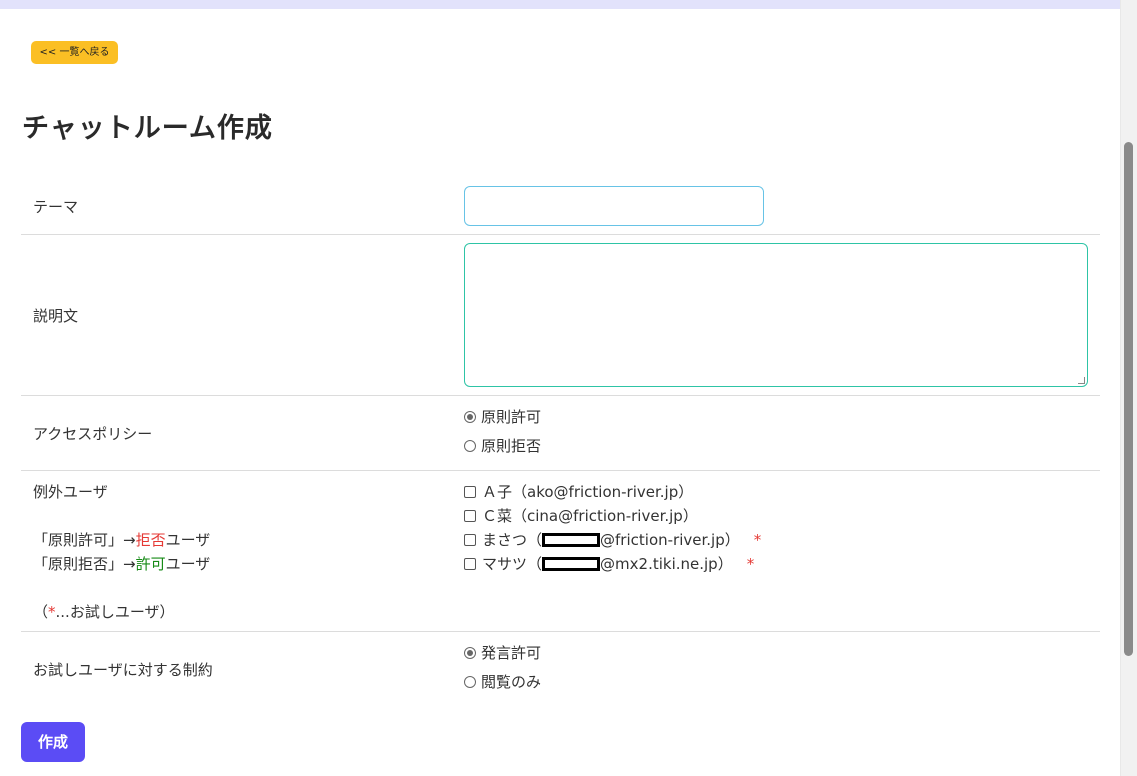 The width and height of the screenshot is (1137, 776). What do you see at coordinates (41, 612) in the screenshot?
I see `legend-open: （` at bounding box center [41, 612].